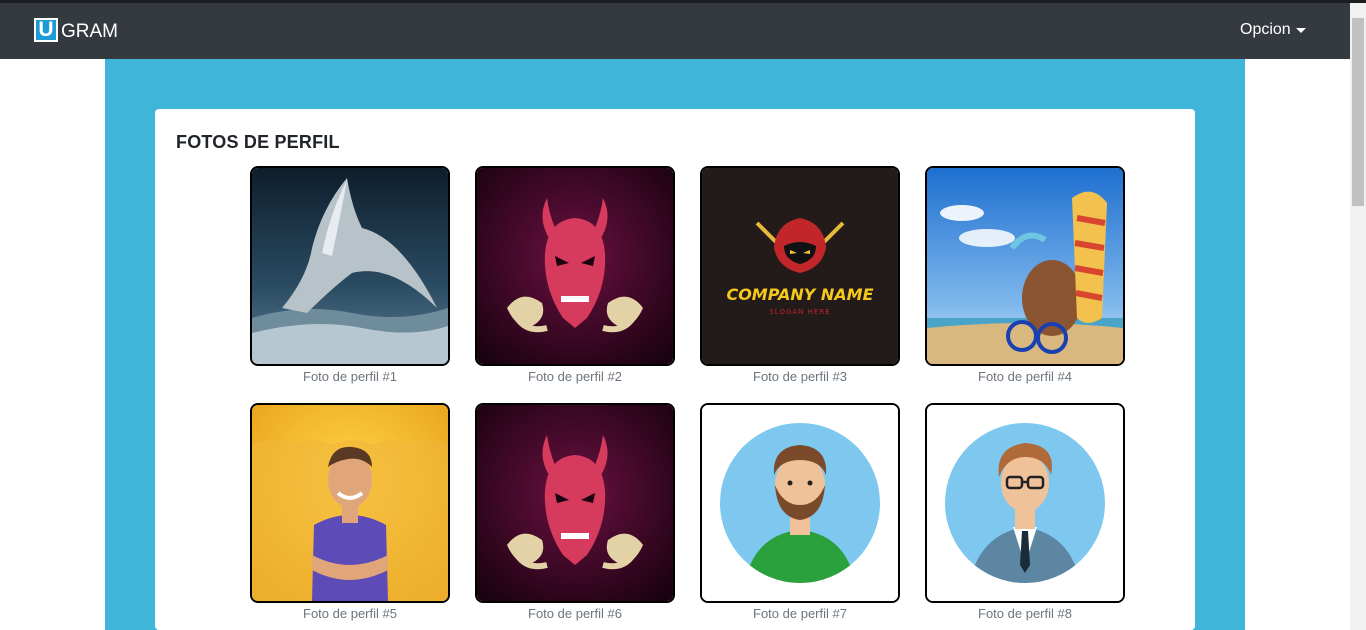 The image size is (1366, 630). I want to click on bearded-man-avatar-image, so click(800, 503).